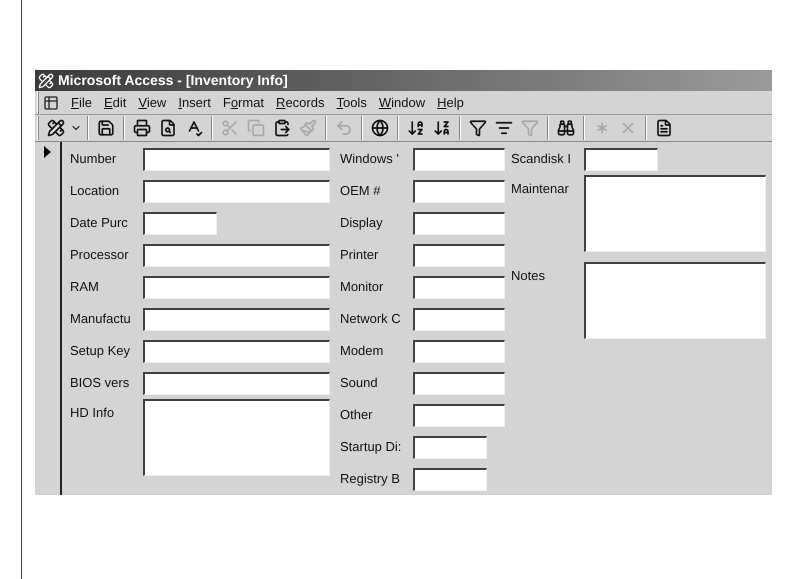  Describe the element at coordinates (300, 102) in the screenshot. I see `menu-item: Records` at that location.